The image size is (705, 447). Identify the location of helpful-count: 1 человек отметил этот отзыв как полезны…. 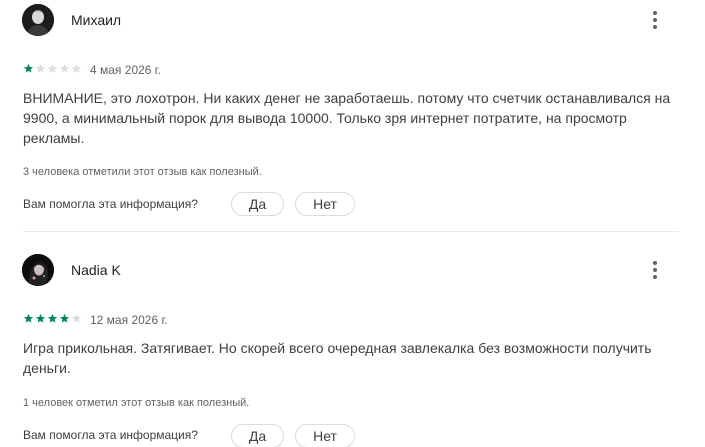
(136, 403).